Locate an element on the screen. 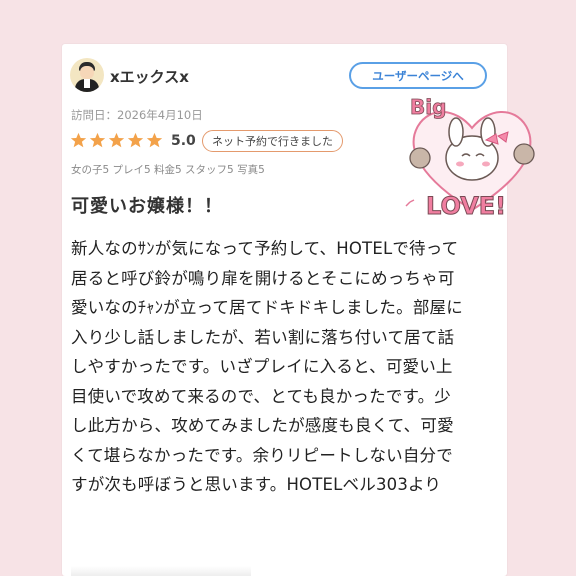 The width and height of the screenshot is (576, 576). review-line: 新人なのｻﾝが気になって予約して、HOTELで待って is located at coordinates (265, 248).